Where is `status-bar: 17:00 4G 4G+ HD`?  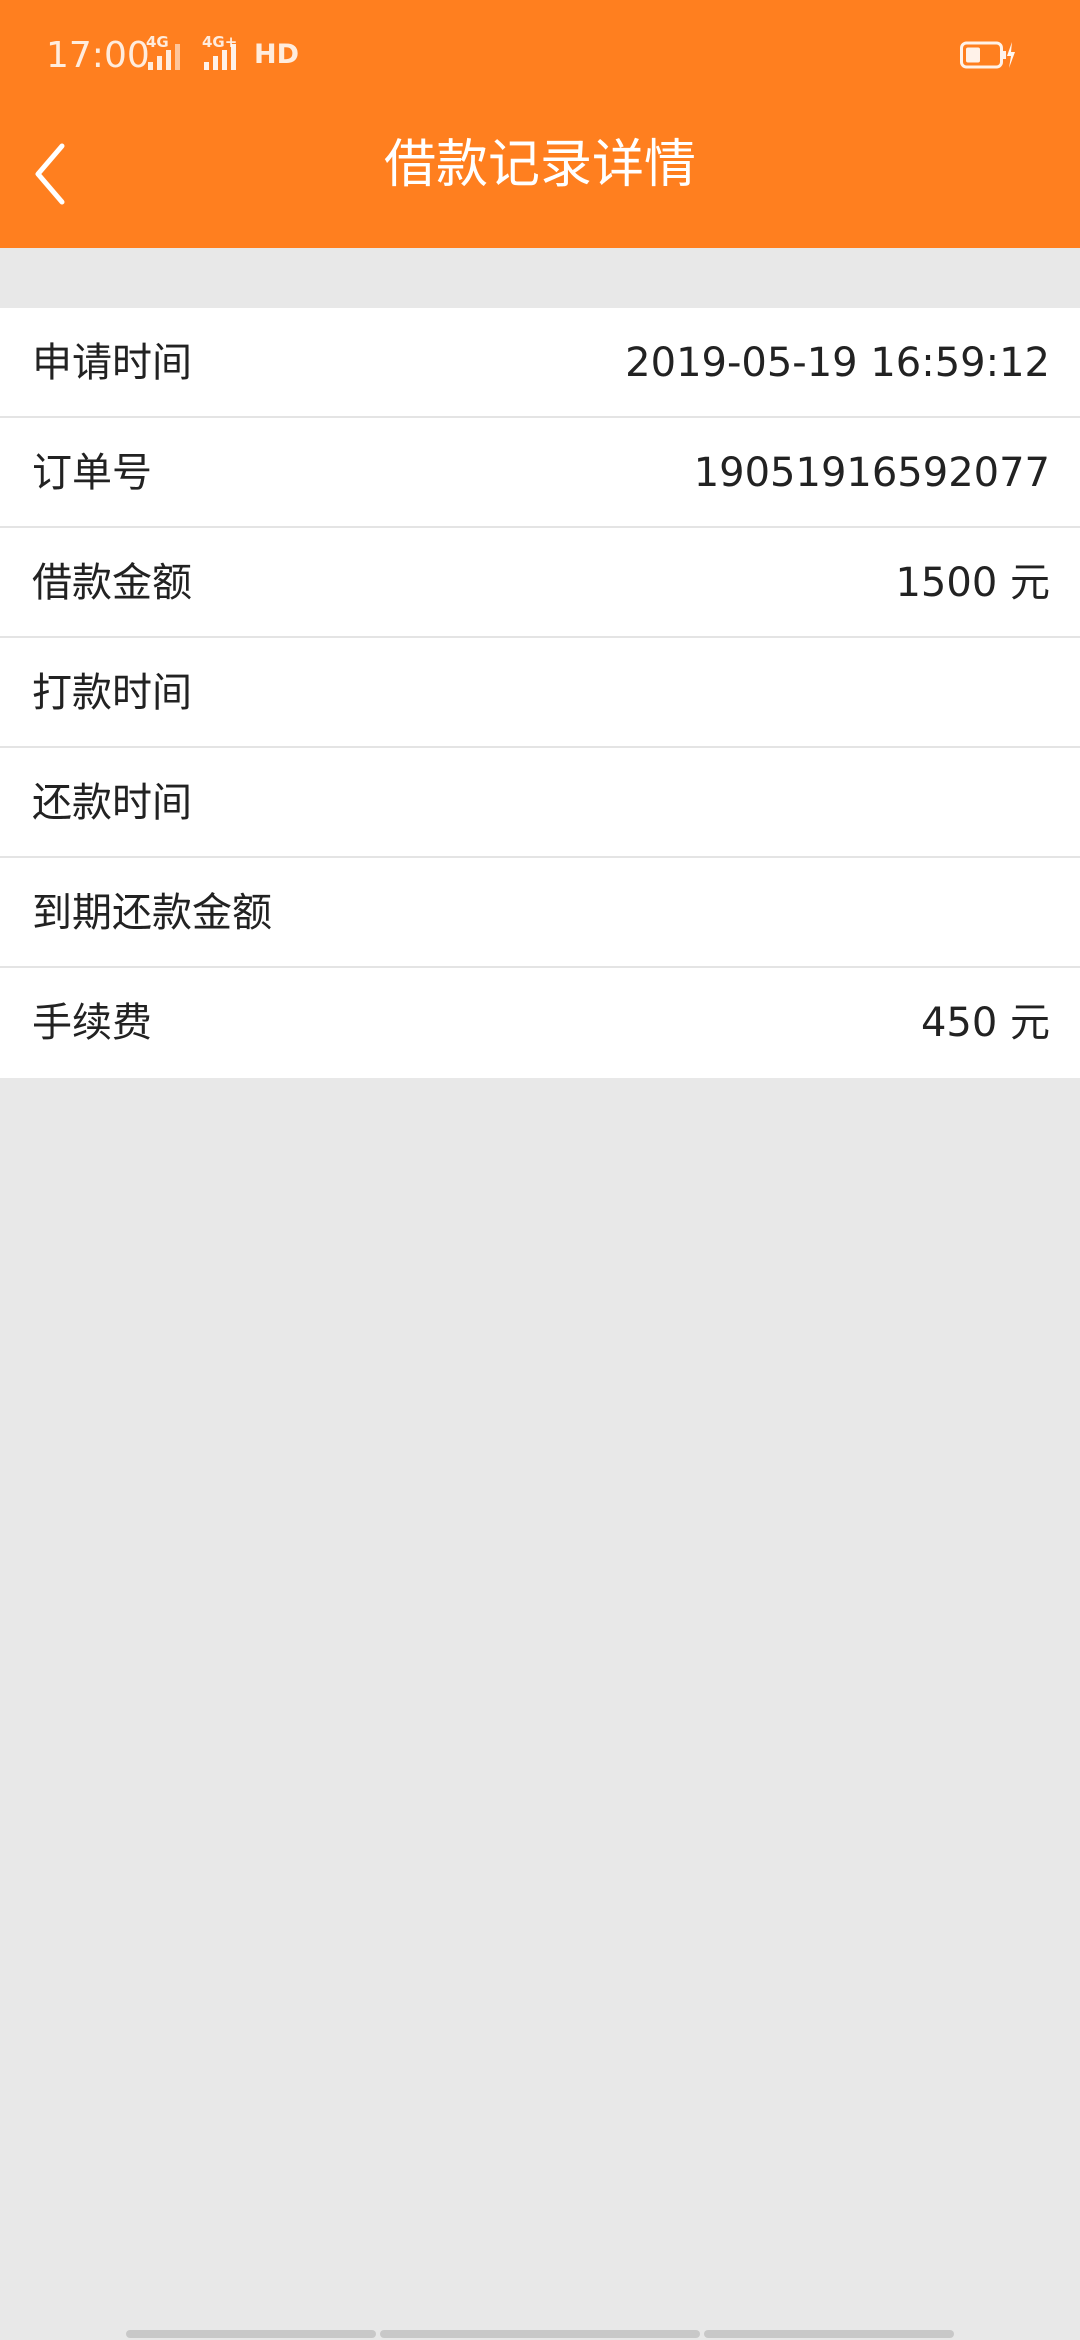
status-bar: 17:00 4G 4G+ HD is located at coordinates (540, 55).